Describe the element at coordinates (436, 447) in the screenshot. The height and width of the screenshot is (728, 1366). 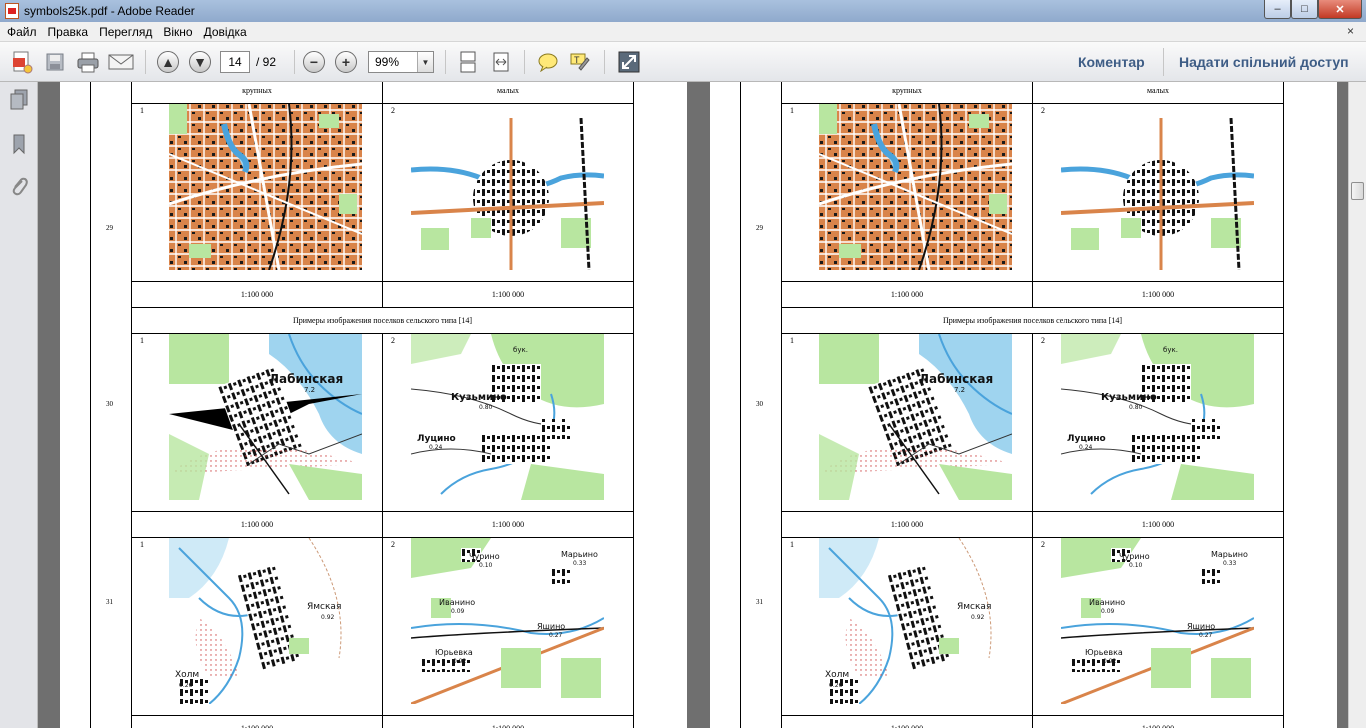
I see `map-label: 0.24` at that location.